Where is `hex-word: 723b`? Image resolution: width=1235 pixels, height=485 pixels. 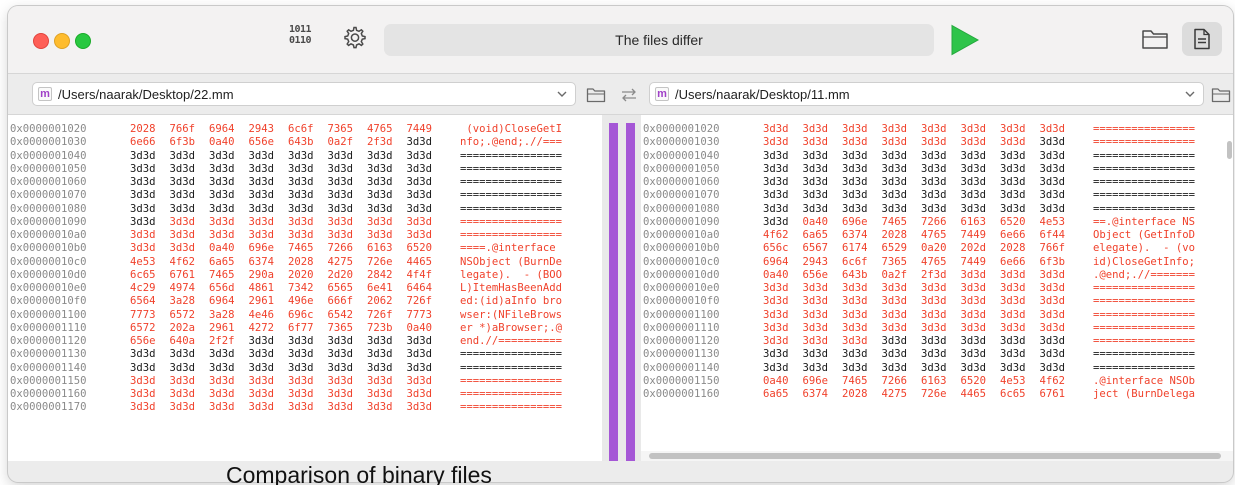
hex-word: 723b is located at coordinates (380, 327).